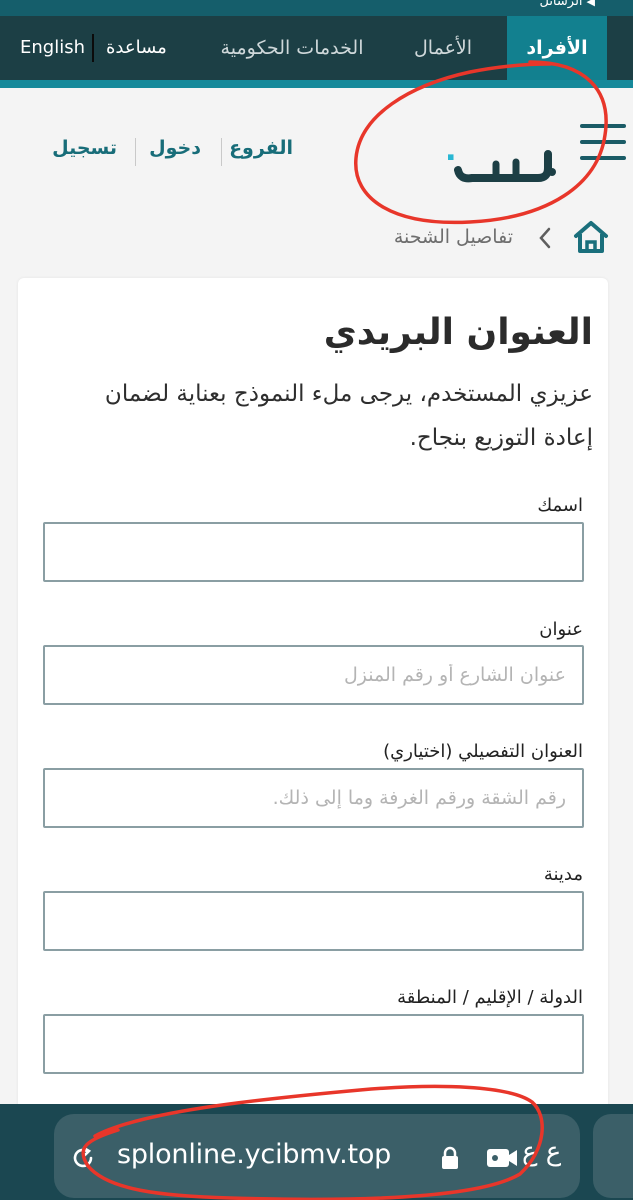 The width and height of the screenshot is (633, 1200). What do you see at coordinates (603, 142) in the screenshot?
I see `menu-icon` at bounding box center [603, 142].